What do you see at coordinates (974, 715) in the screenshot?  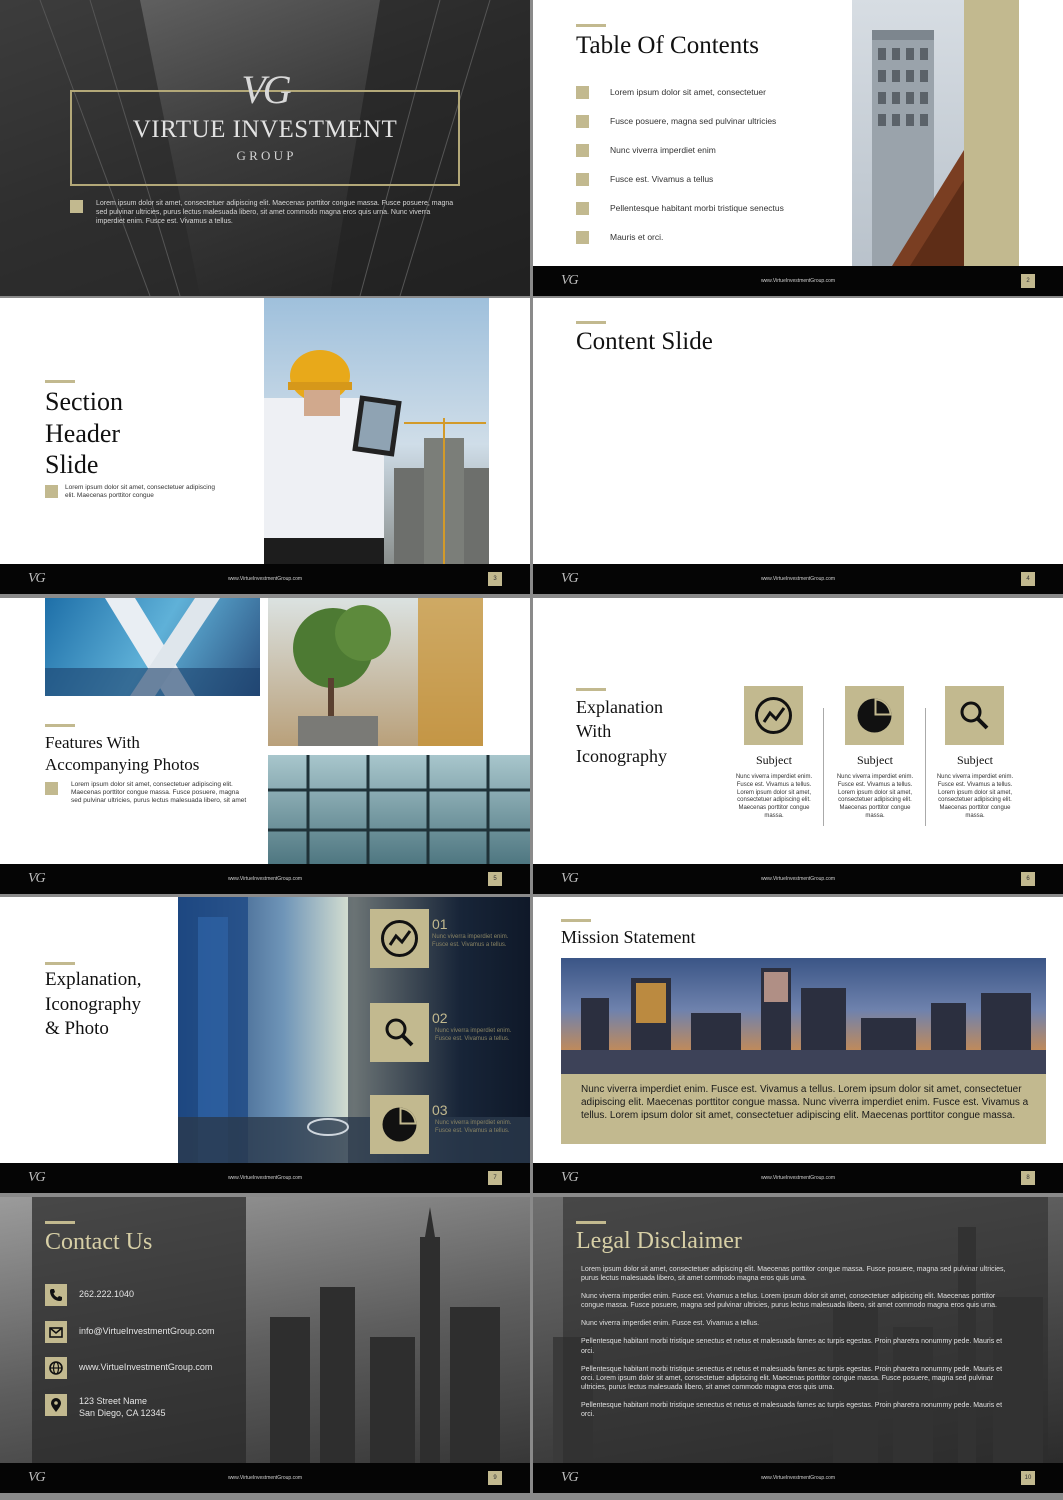 I see `subject-3-icon-box` at bounding box center [974, 715].